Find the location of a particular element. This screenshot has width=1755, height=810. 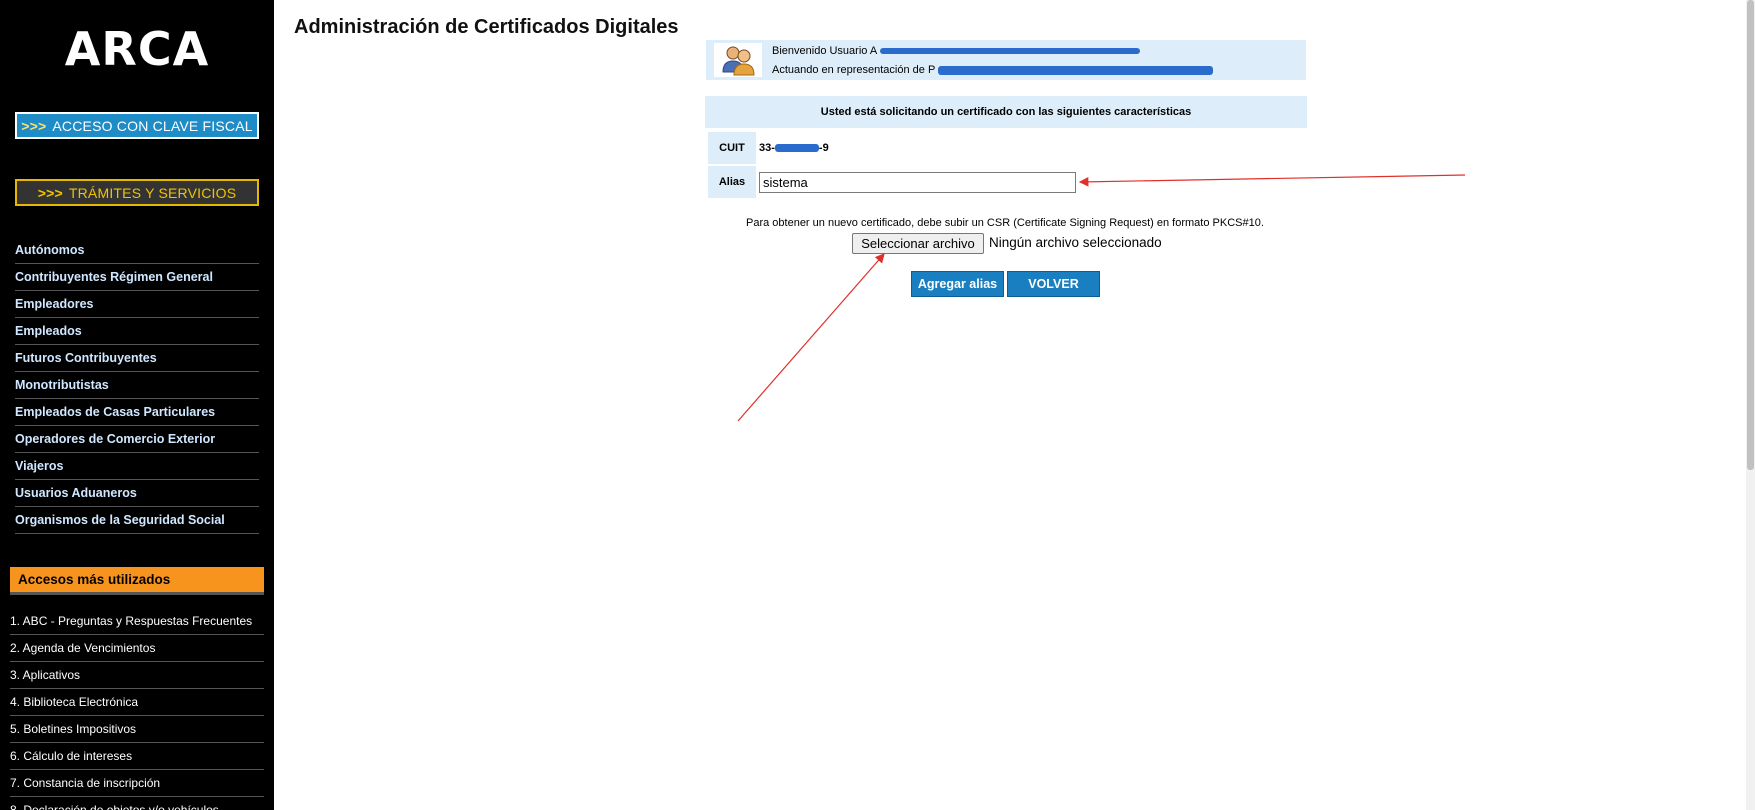

arrow-to-file-button is located at coordinates (811, 337).